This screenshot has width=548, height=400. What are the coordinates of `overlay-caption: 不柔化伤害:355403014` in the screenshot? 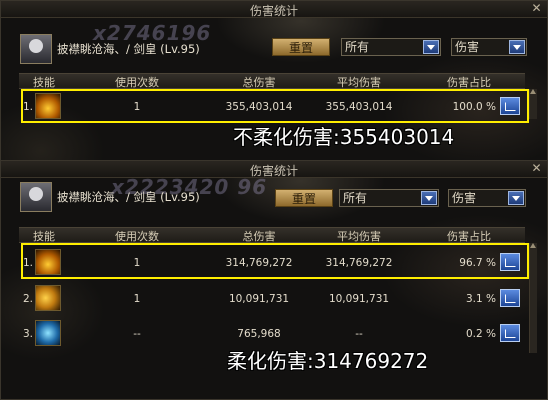 It's located at (344, 137).